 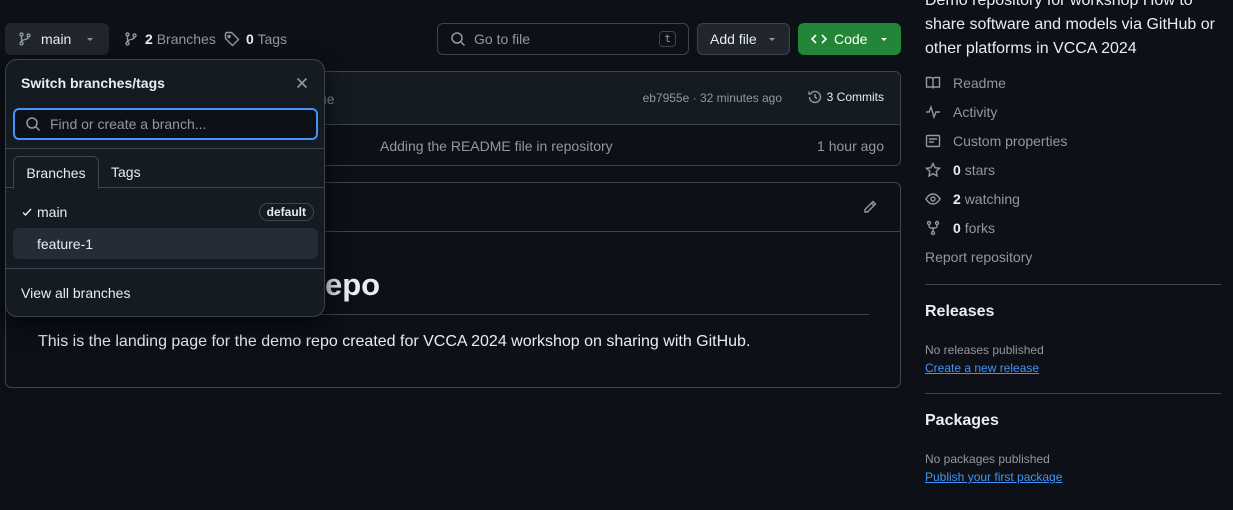 What do you see at coordinates (980, 228) in the screenshot?
I see `sidebar-item-label: forks` at bounding box center [980, 228].